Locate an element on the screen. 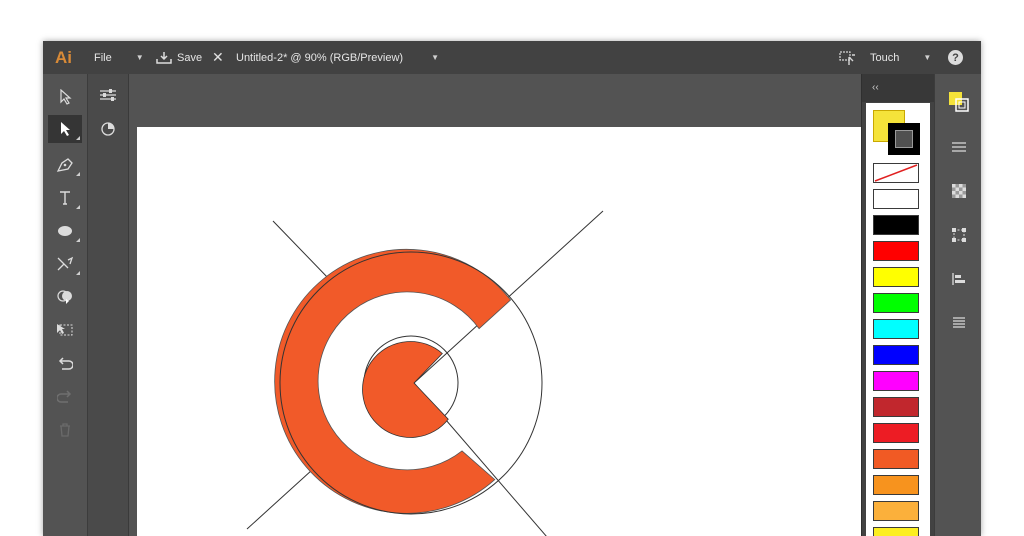 This screenshot has width=1024, height=536. control-panel-strip is located at coordinates (108, 305).